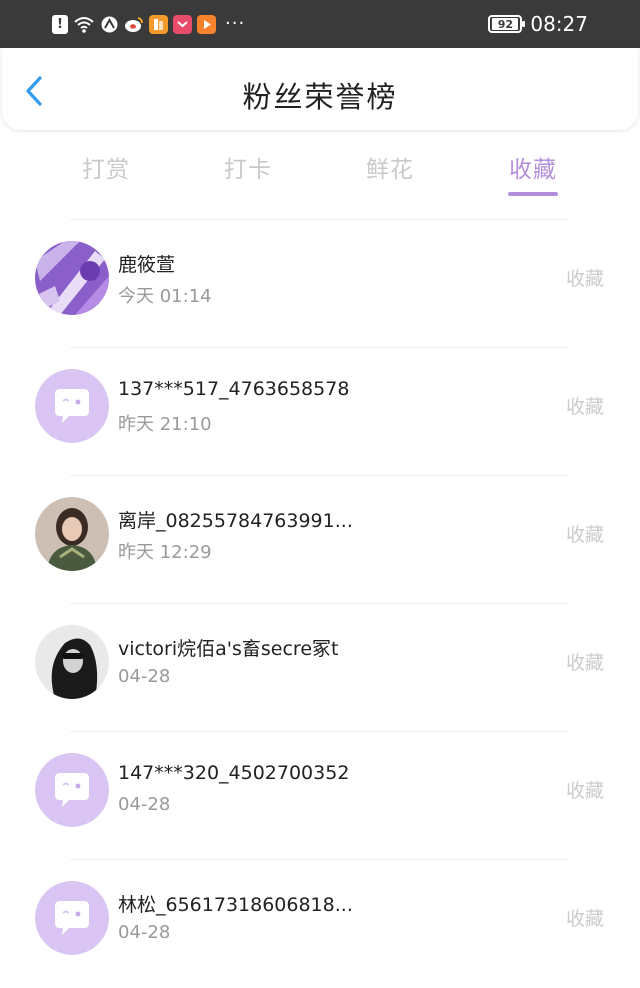 Image resolution: width=640 pixels, height=988 pixels. I want to click on tab-flowers: 鲜花, so click(390, 167).